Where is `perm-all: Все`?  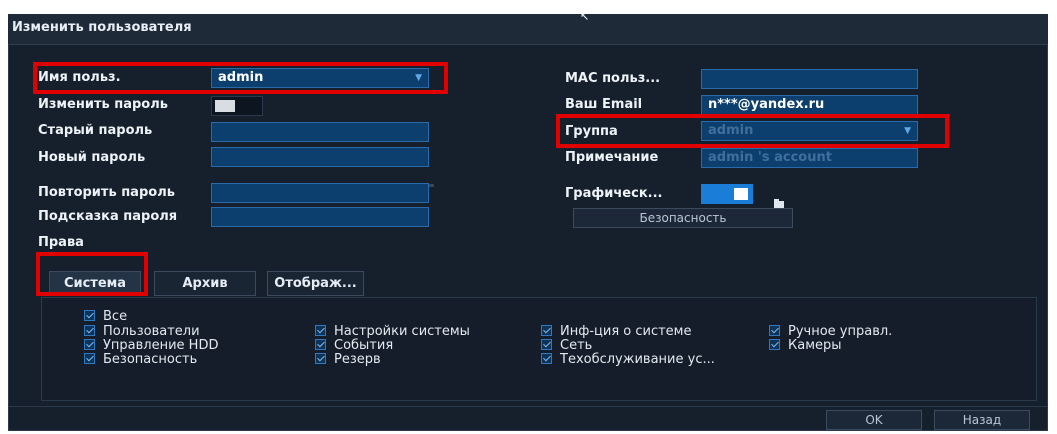
perm-all: Все is located at coordinates (105, 317).